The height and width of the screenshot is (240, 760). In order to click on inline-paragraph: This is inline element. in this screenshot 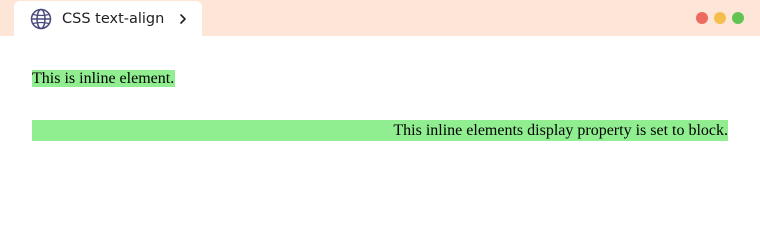, I will do `click(380, 79)`.